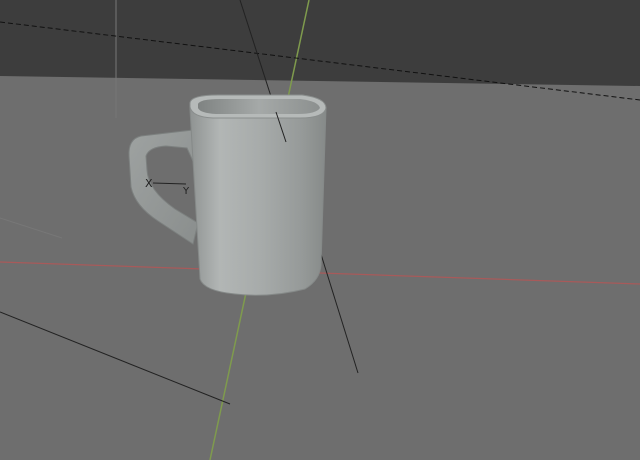 Image resolution: width=640 pixels, height=460 pixels. I want to click on gizmo-y-label: Y, so click(186, 191).